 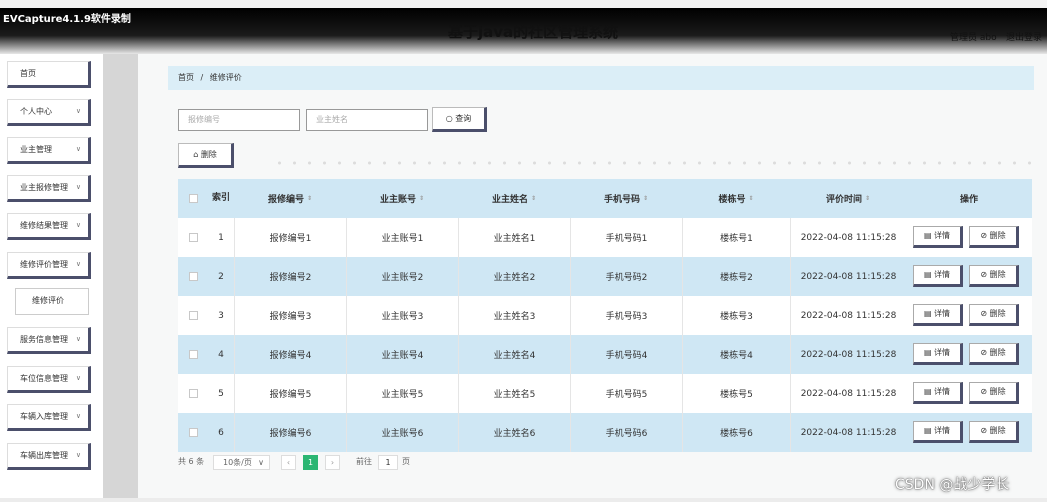 I want to click on cell-index: 2, so click(x=221, y=276).